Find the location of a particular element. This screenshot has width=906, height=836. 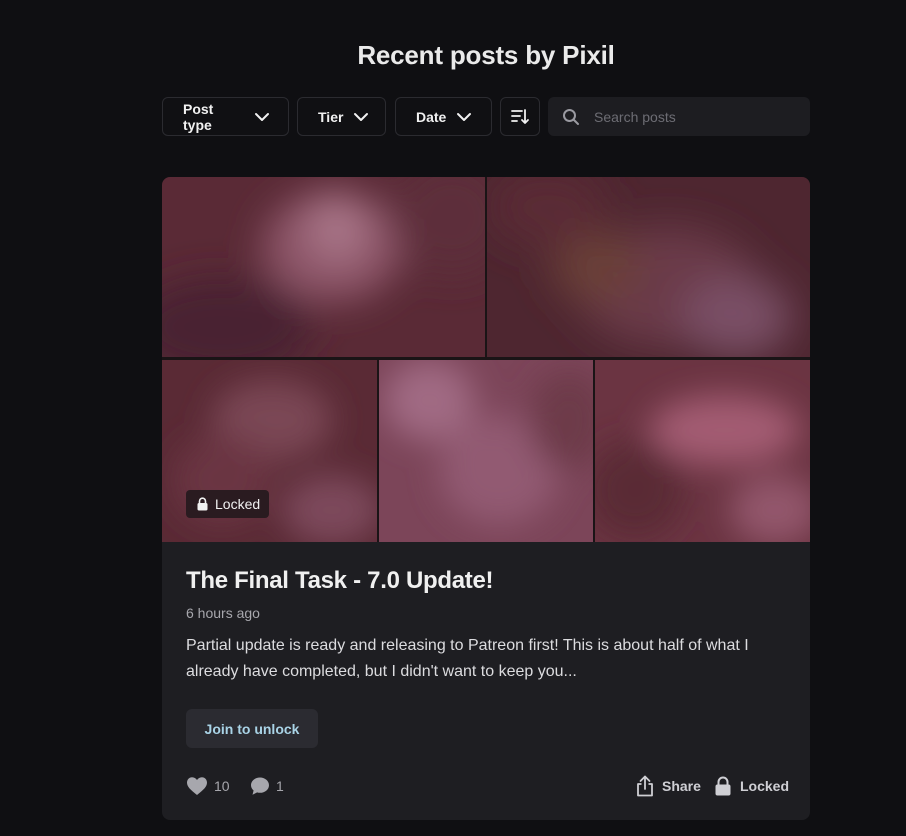

comment-count: 1 is located at coordinates (280, 786).